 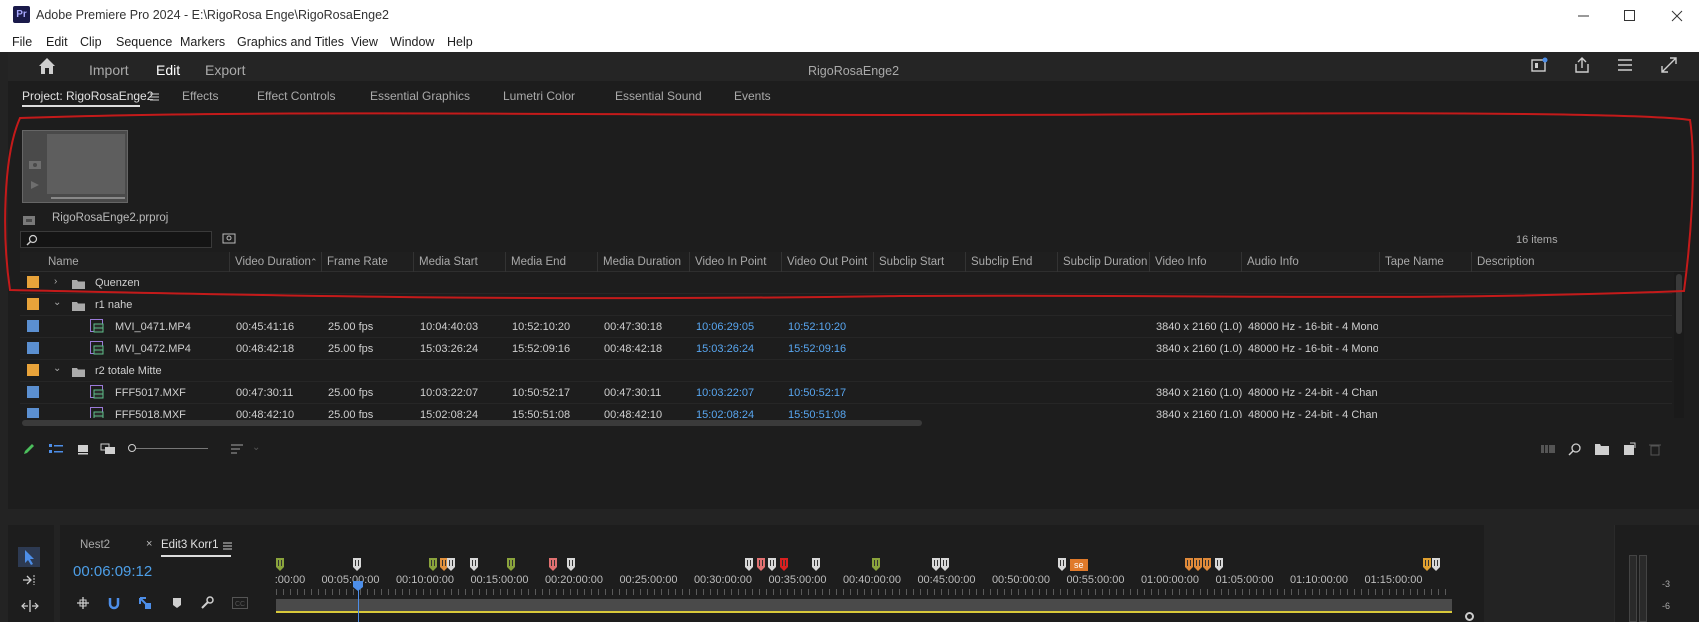 I want to click on timeline-menu-icon, so click(x=228, y=545).